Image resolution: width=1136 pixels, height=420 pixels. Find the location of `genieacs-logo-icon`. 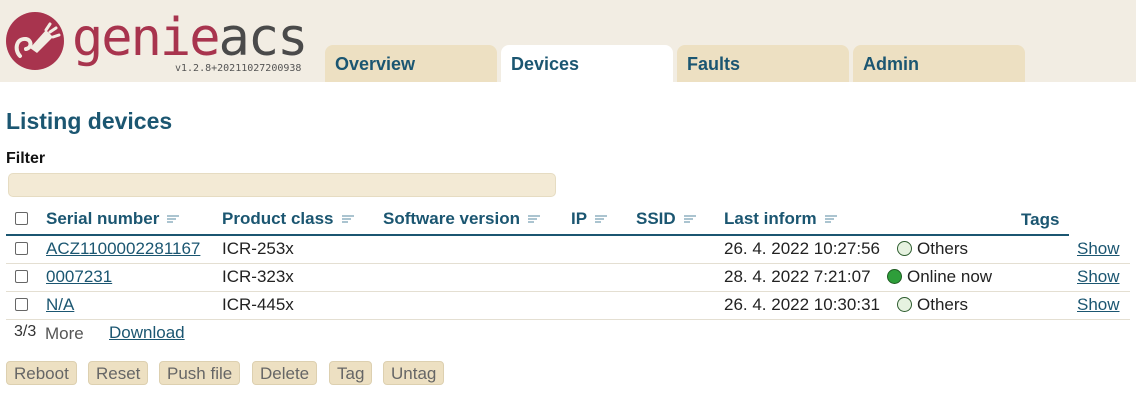

genieacs-logo-icon is located at coordinates (35, 41).